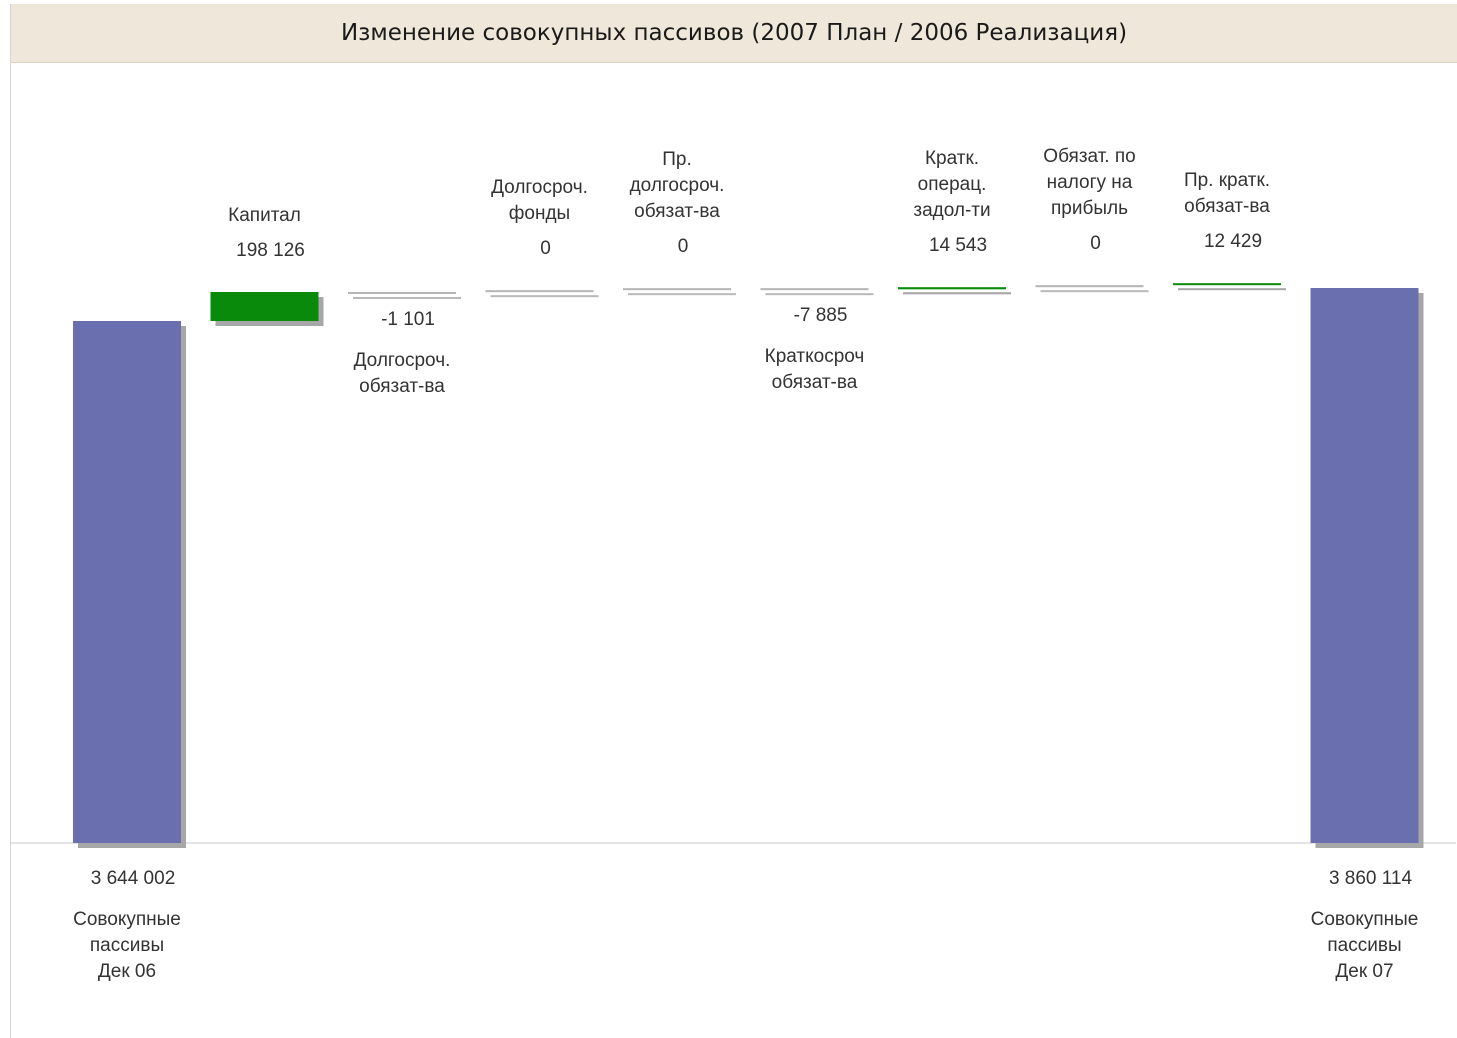 Image resolution: width=1457 pixels, height=1038 pixels. I want to click on data-label-value: 198 126, so click(270, 250).